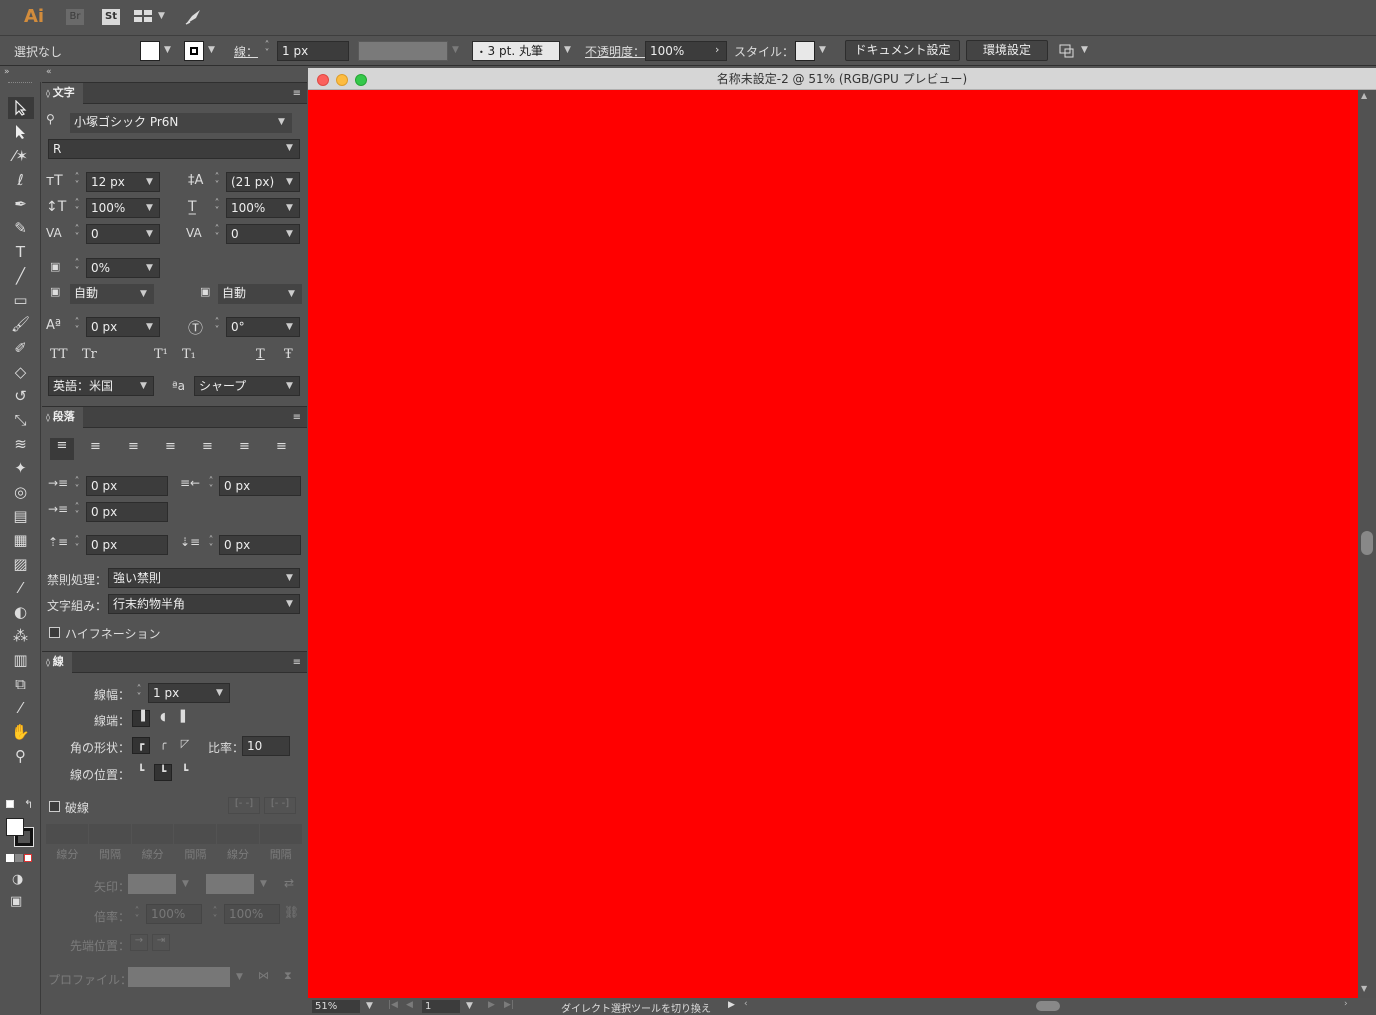 The height and width of the screenshot is (1015, 1376). Describe the element at coordinates (822, 50) in the screenshot. I see `style-chevron-down-icon: ▼` at that location.